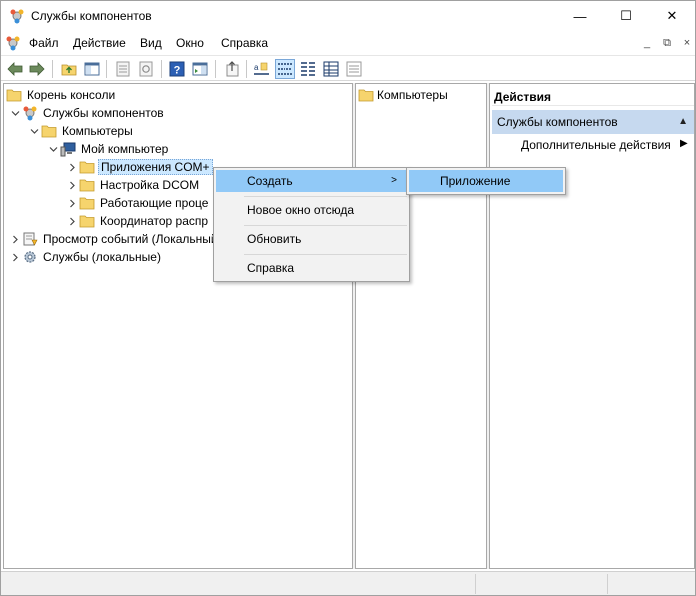  I want to click on small-icons-view-button, so click(285, 69).